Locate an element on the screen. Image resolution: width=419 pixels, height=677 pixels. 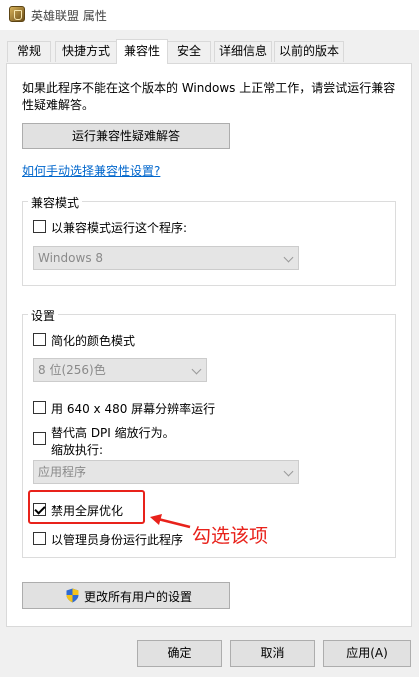
dpi-scaling-label: 缩放执行: is located at coordinates (77, 450).